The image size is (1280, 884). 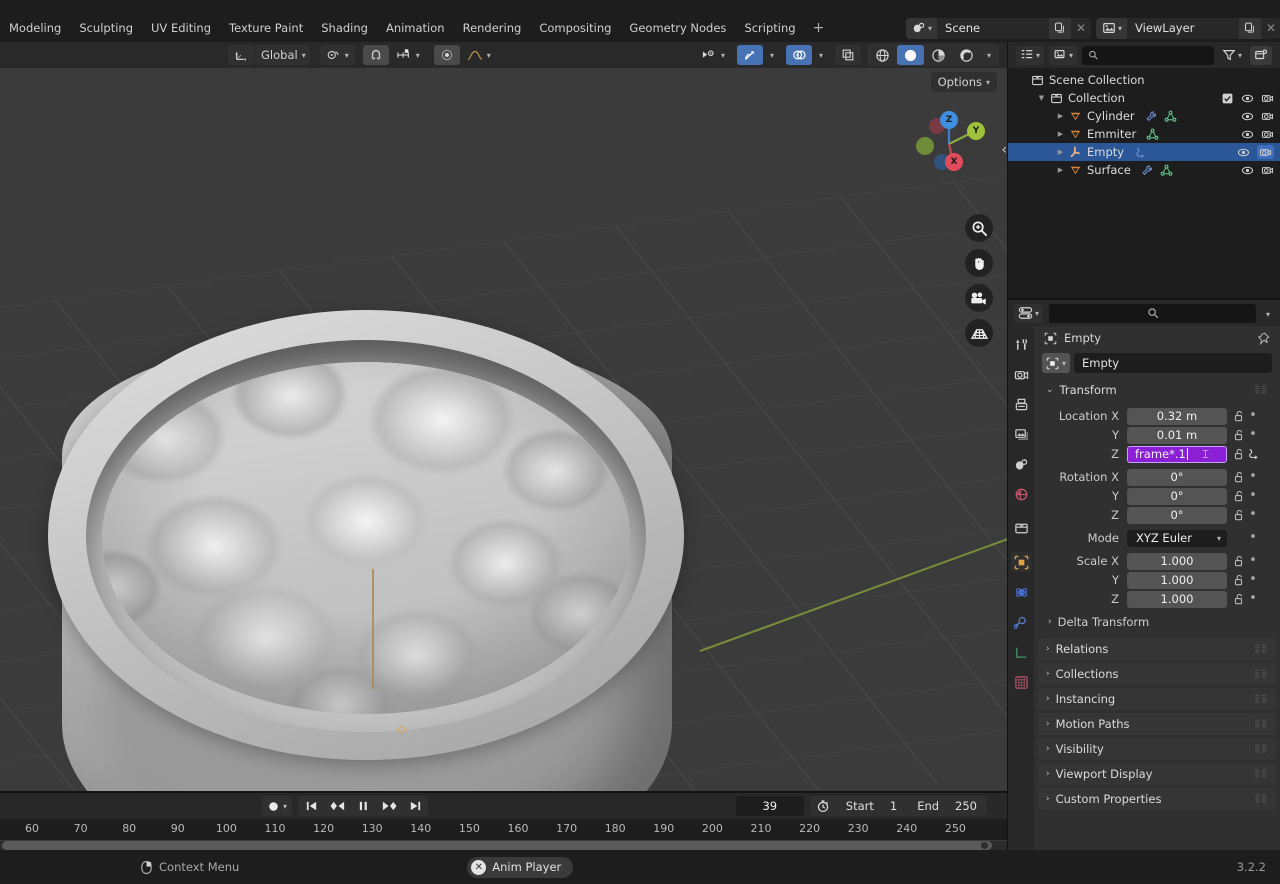 What do you see at coordinates (1232, 55) in the screenshot?
I see `filter-icon: ▾` at bounding box center [1232, 55].